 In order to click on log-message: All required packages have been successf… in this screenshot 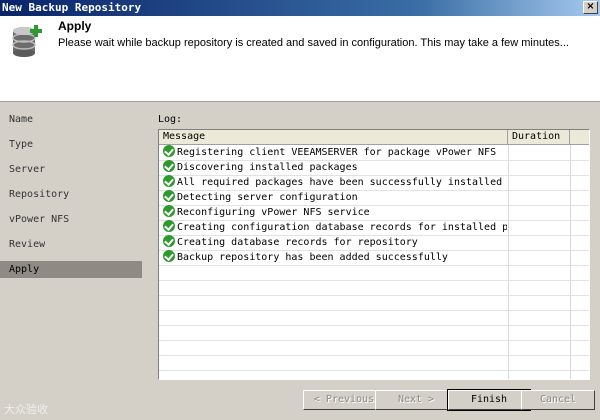, I will do `click(340, 182)`.